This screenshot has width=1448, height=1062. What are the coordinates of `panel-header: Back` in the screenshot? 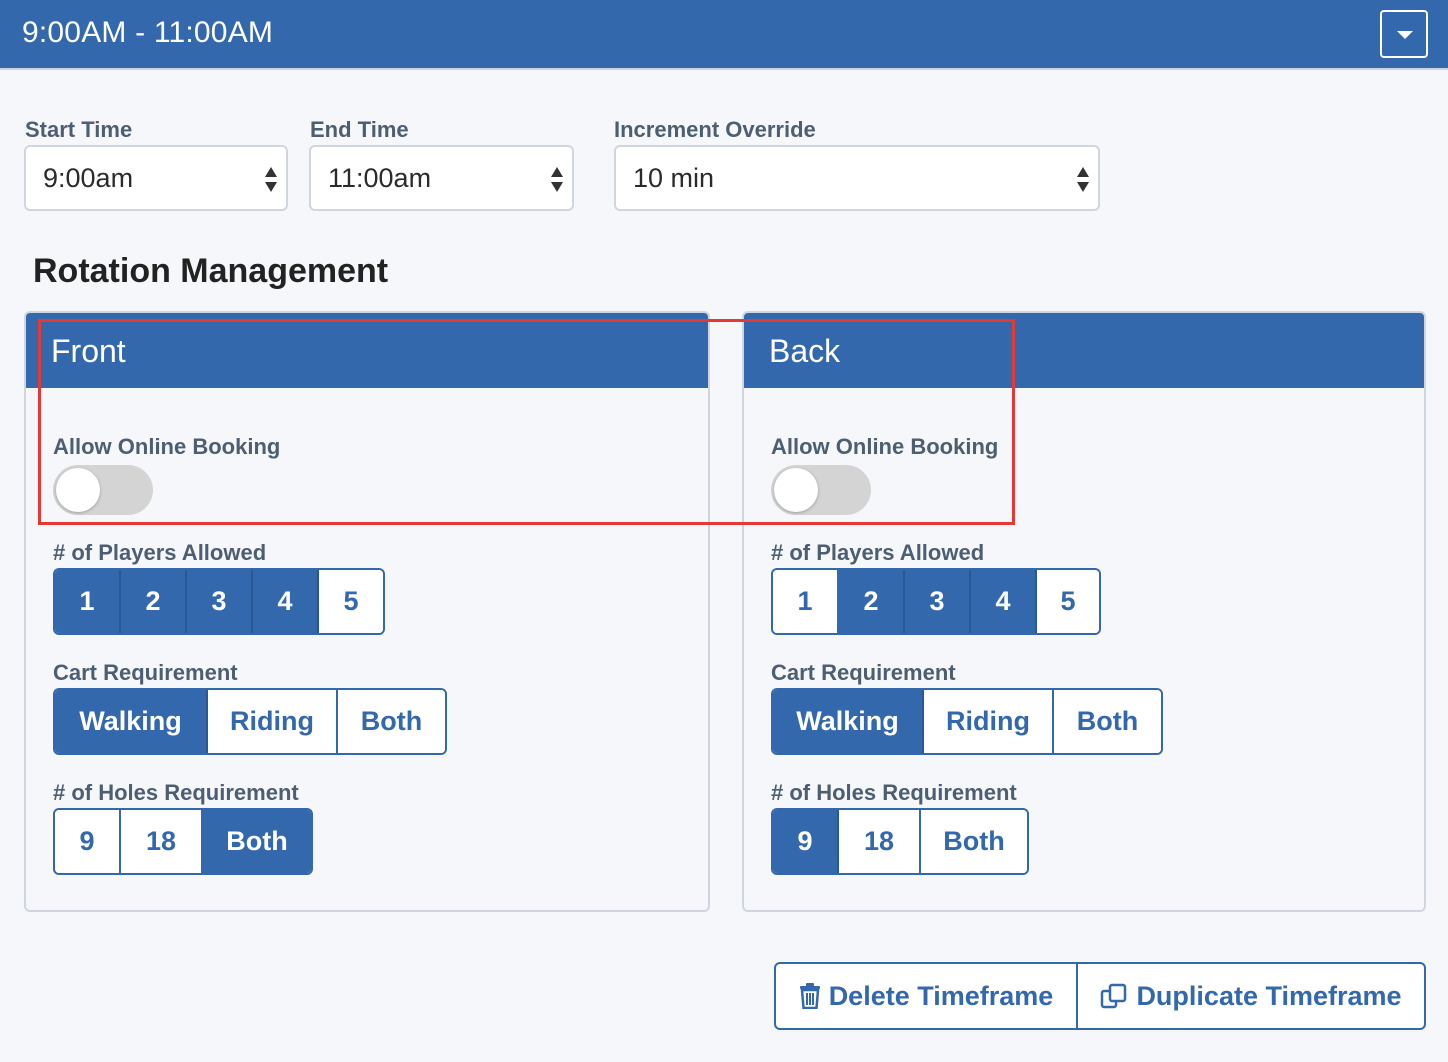 It's located at (1084, 350).